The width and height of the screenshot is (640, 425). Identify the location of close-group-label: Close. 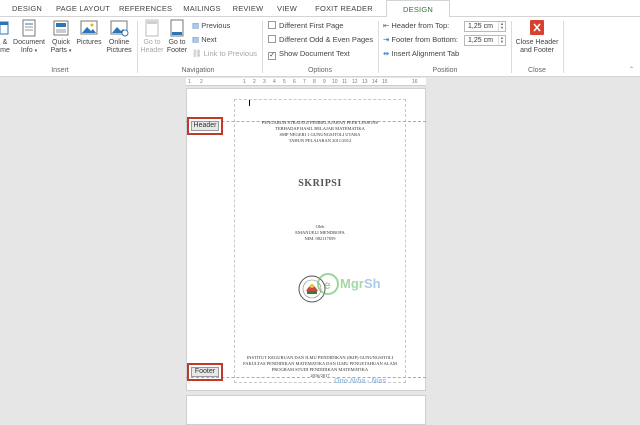
(537, 70).